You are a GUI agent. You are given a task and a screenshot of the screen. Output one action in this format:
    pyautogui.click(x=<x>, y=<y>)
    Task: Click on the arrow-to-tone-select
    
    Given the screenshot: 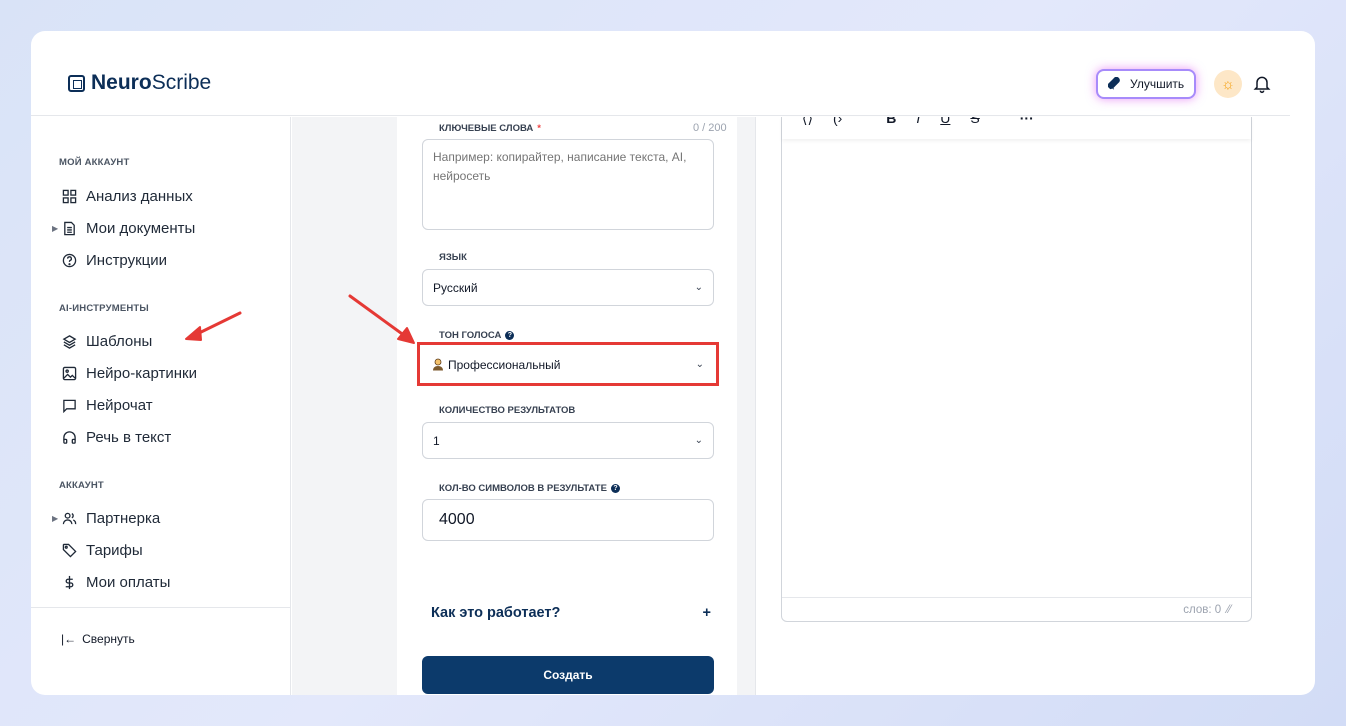 What is the action you would take?
    pyautogui.click(x=381, y=319)
    